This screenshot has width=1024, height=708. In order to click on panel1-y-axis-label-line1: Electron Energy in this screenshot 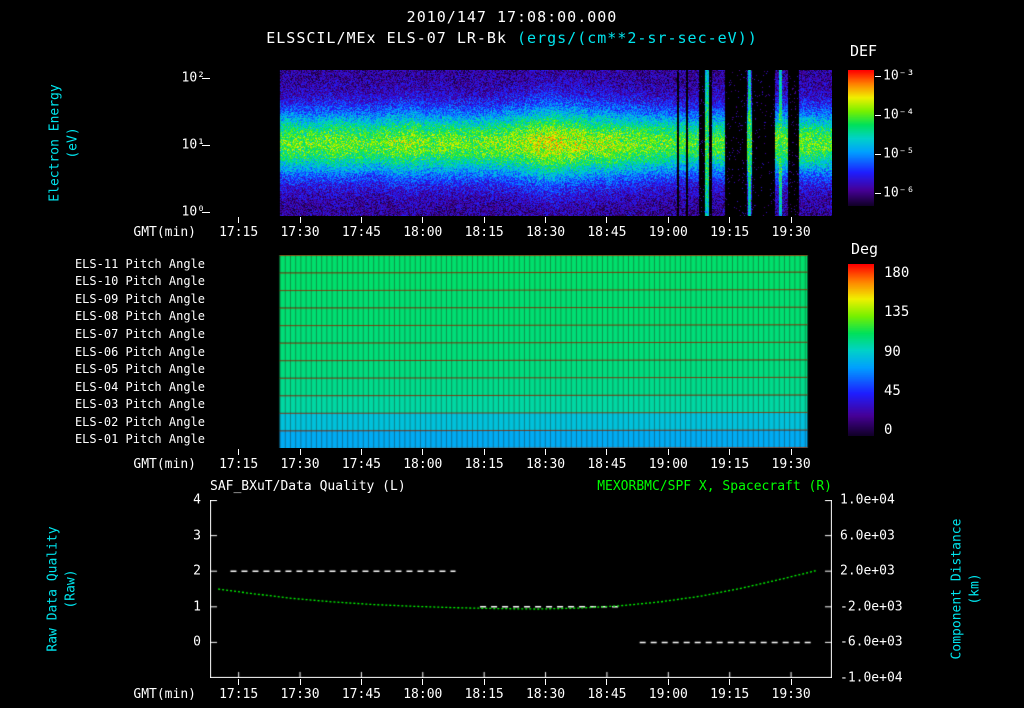, I will do `click(55, 143)`.